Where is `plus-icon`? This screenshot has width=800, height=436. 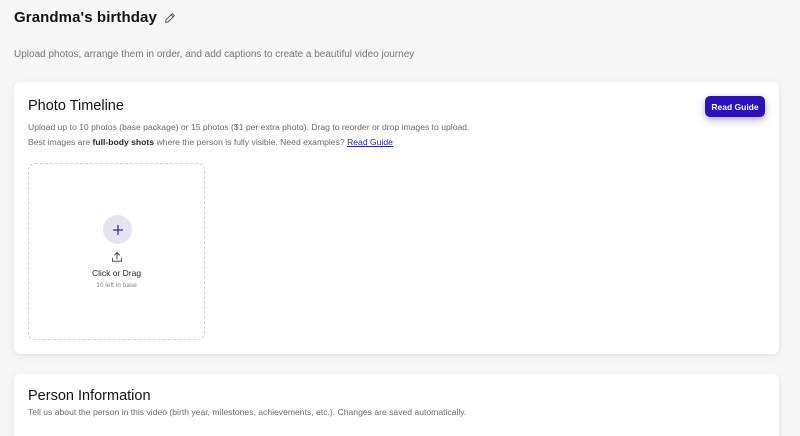 plus-icon is located at coordinates (117, 229).